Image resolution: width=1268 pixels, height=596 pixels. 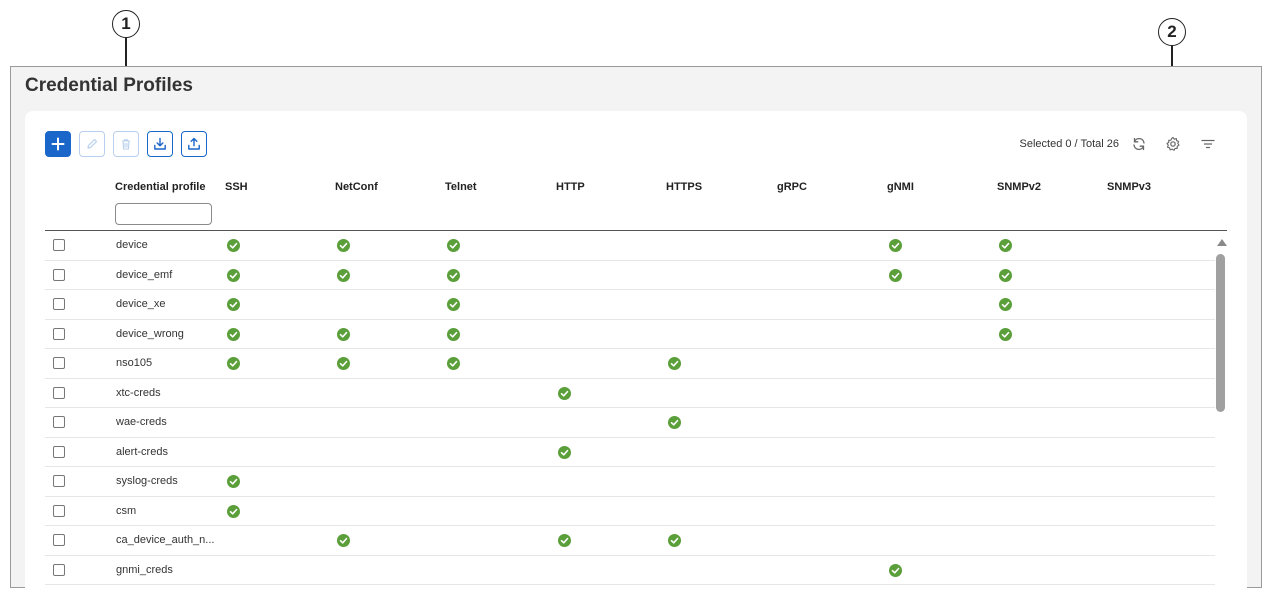 I want to click on add-profile-button, so click(x=58, y=144).